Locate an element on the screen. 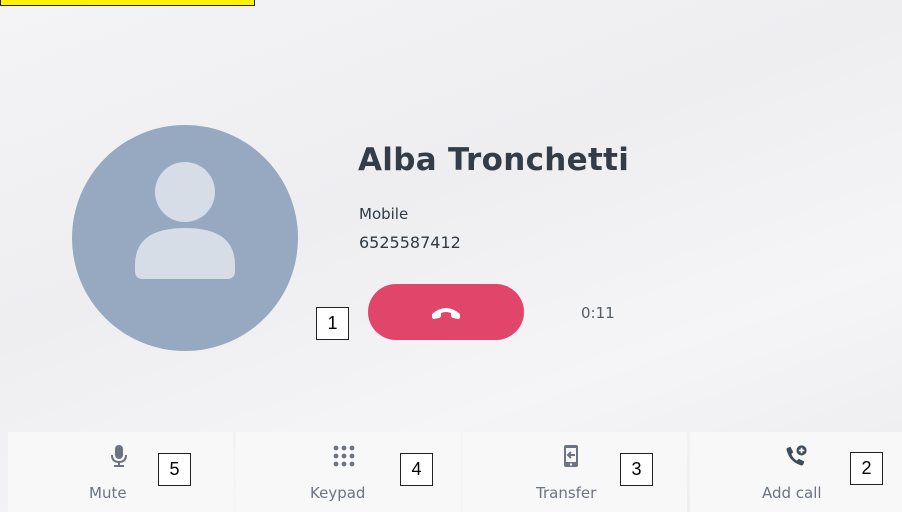  call-timer: 0:11 is located at coordinates (598, 313).